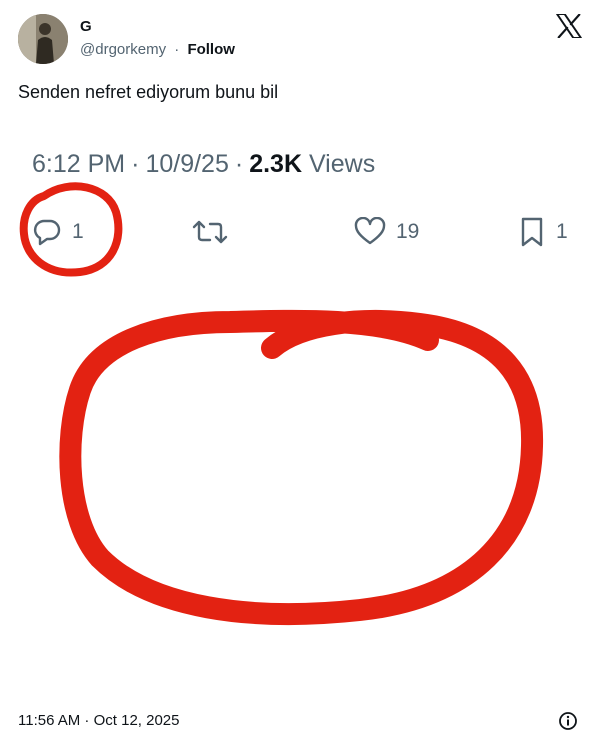  I want to click on tweet-time: 6:12 PM, so click(79, 164).